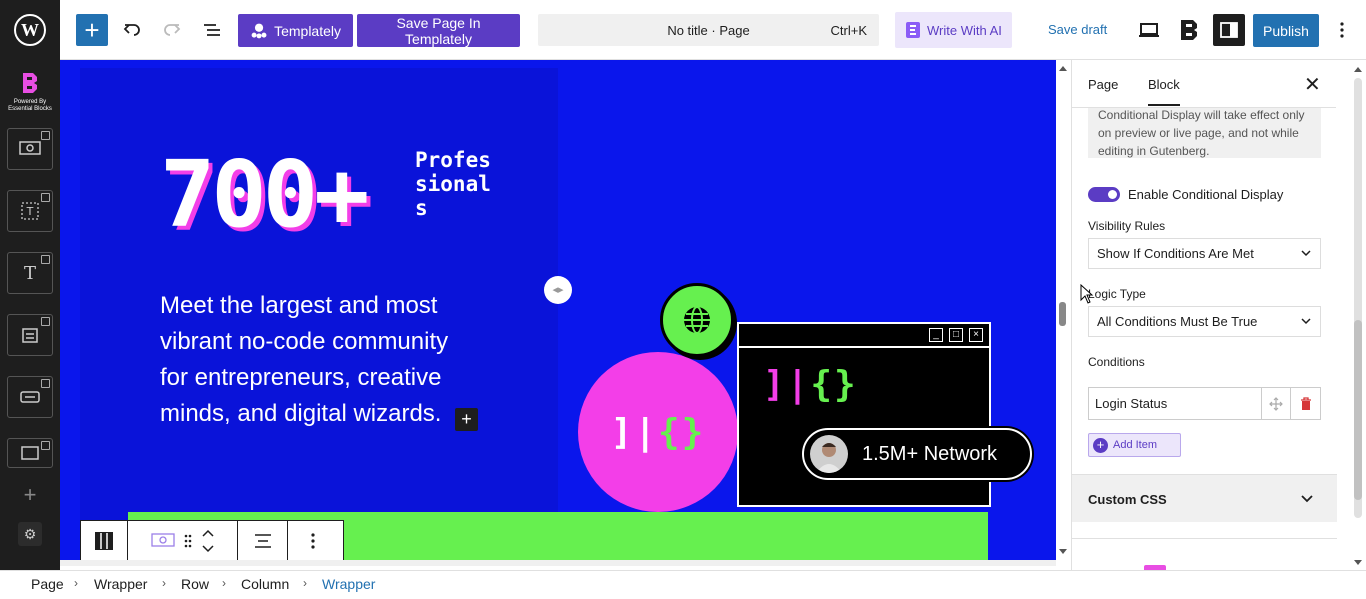 This screenshot has width=1366, height=599. What do you see at coordinates (558, 290) in the screenshot?
I see `column-resize-handle: ◂▸` at bounding box center [558, 290].